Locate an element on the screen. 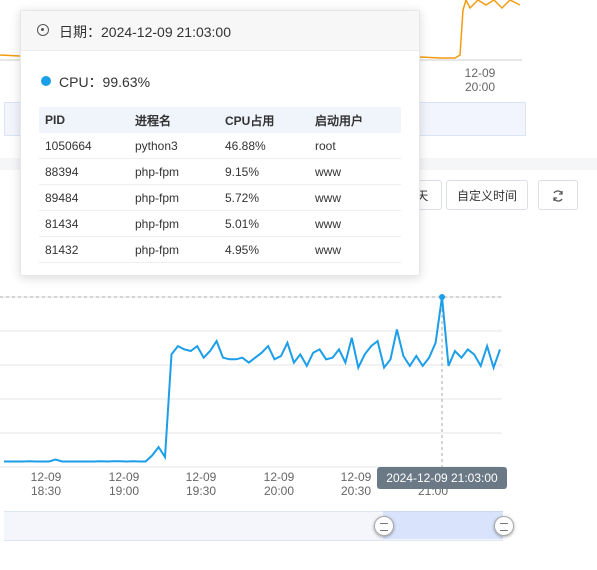 Image resolution: width=597 pixels, height=570 pixels. zoom-slider-selection is located at coordinates (443, 525).